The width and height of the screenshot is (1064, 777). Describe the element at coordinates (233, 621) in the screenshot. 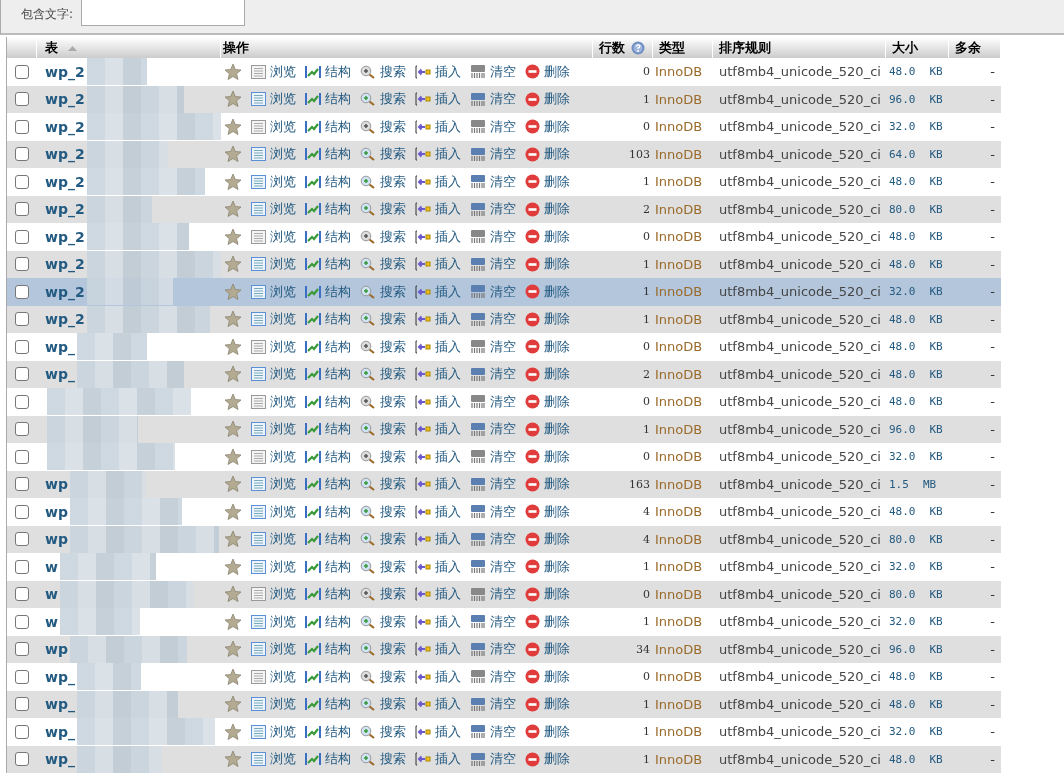

I see `star-icon` at that location.